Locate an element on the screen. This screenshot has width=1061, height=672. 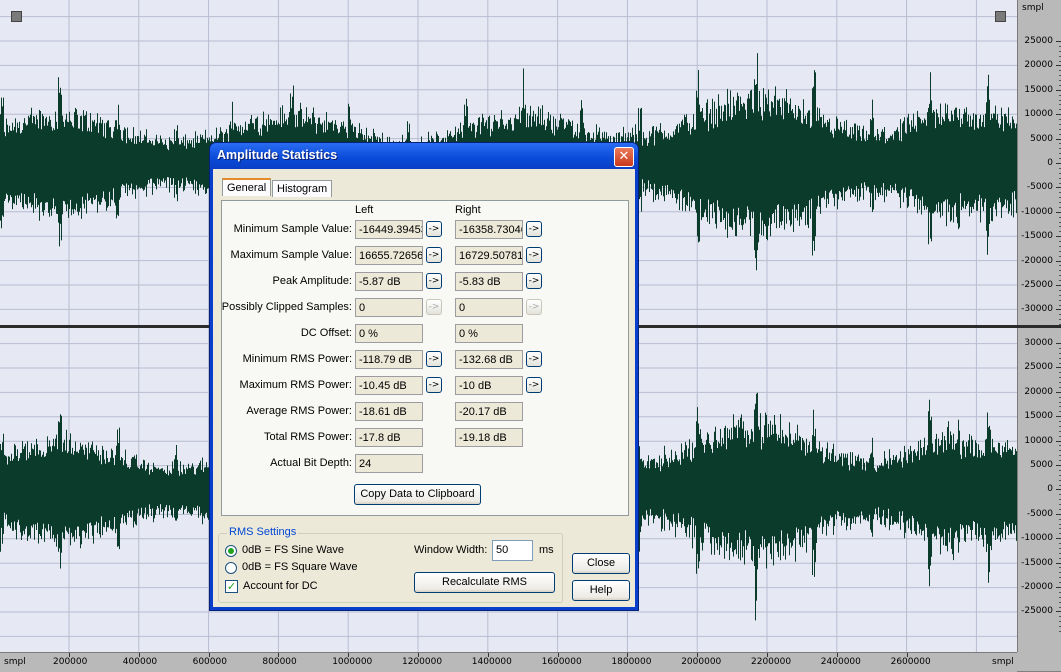
recalculate-rms-button: Recalculate RMS is located at coordinates (484, 582).